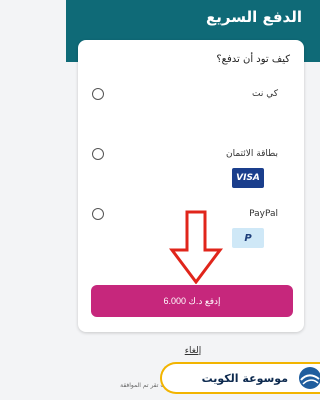 This screenshot has height=400, width=320. I want to click on watermark-badge: موسوعة الكويت, so click(240, 378).